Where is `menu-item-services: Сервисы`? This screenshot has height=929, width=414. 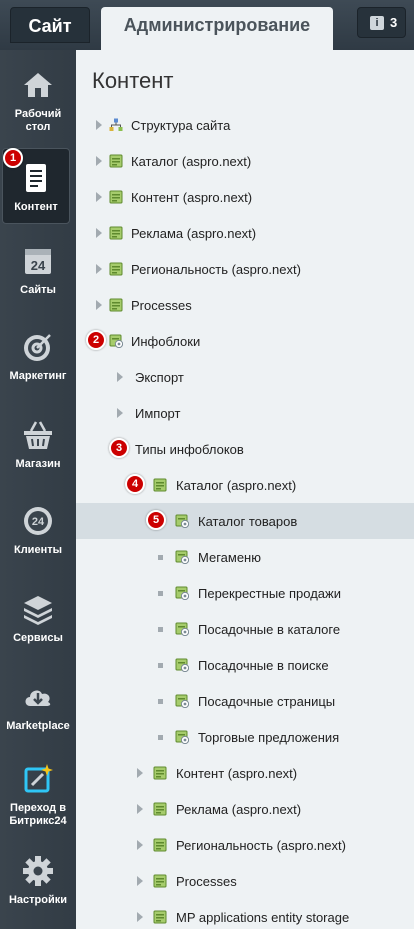
menu-item-services: Сервисы is located at coordinates (38, 620).